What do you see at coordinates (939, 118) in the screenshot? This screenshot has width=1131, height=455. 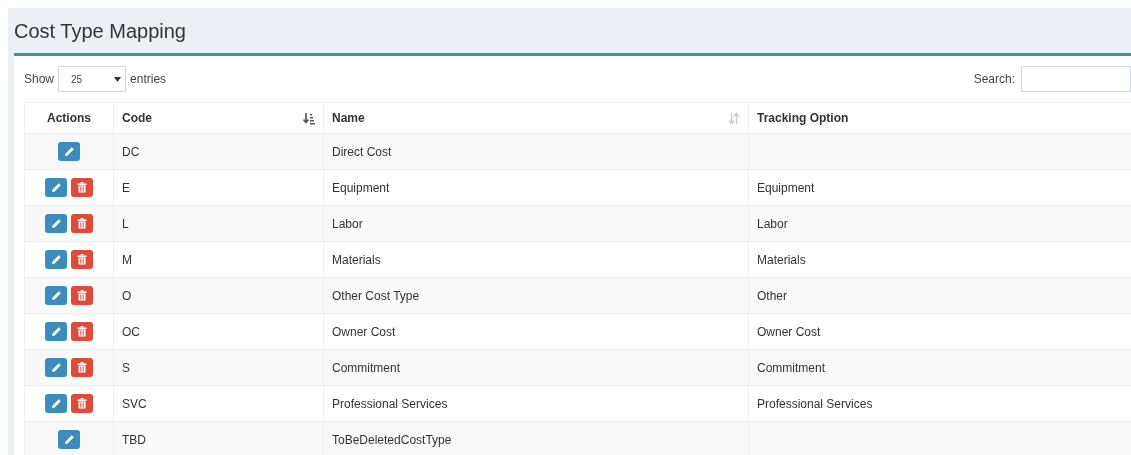 I see `column-header: Tracking Option` at bounding box center [939, 118].